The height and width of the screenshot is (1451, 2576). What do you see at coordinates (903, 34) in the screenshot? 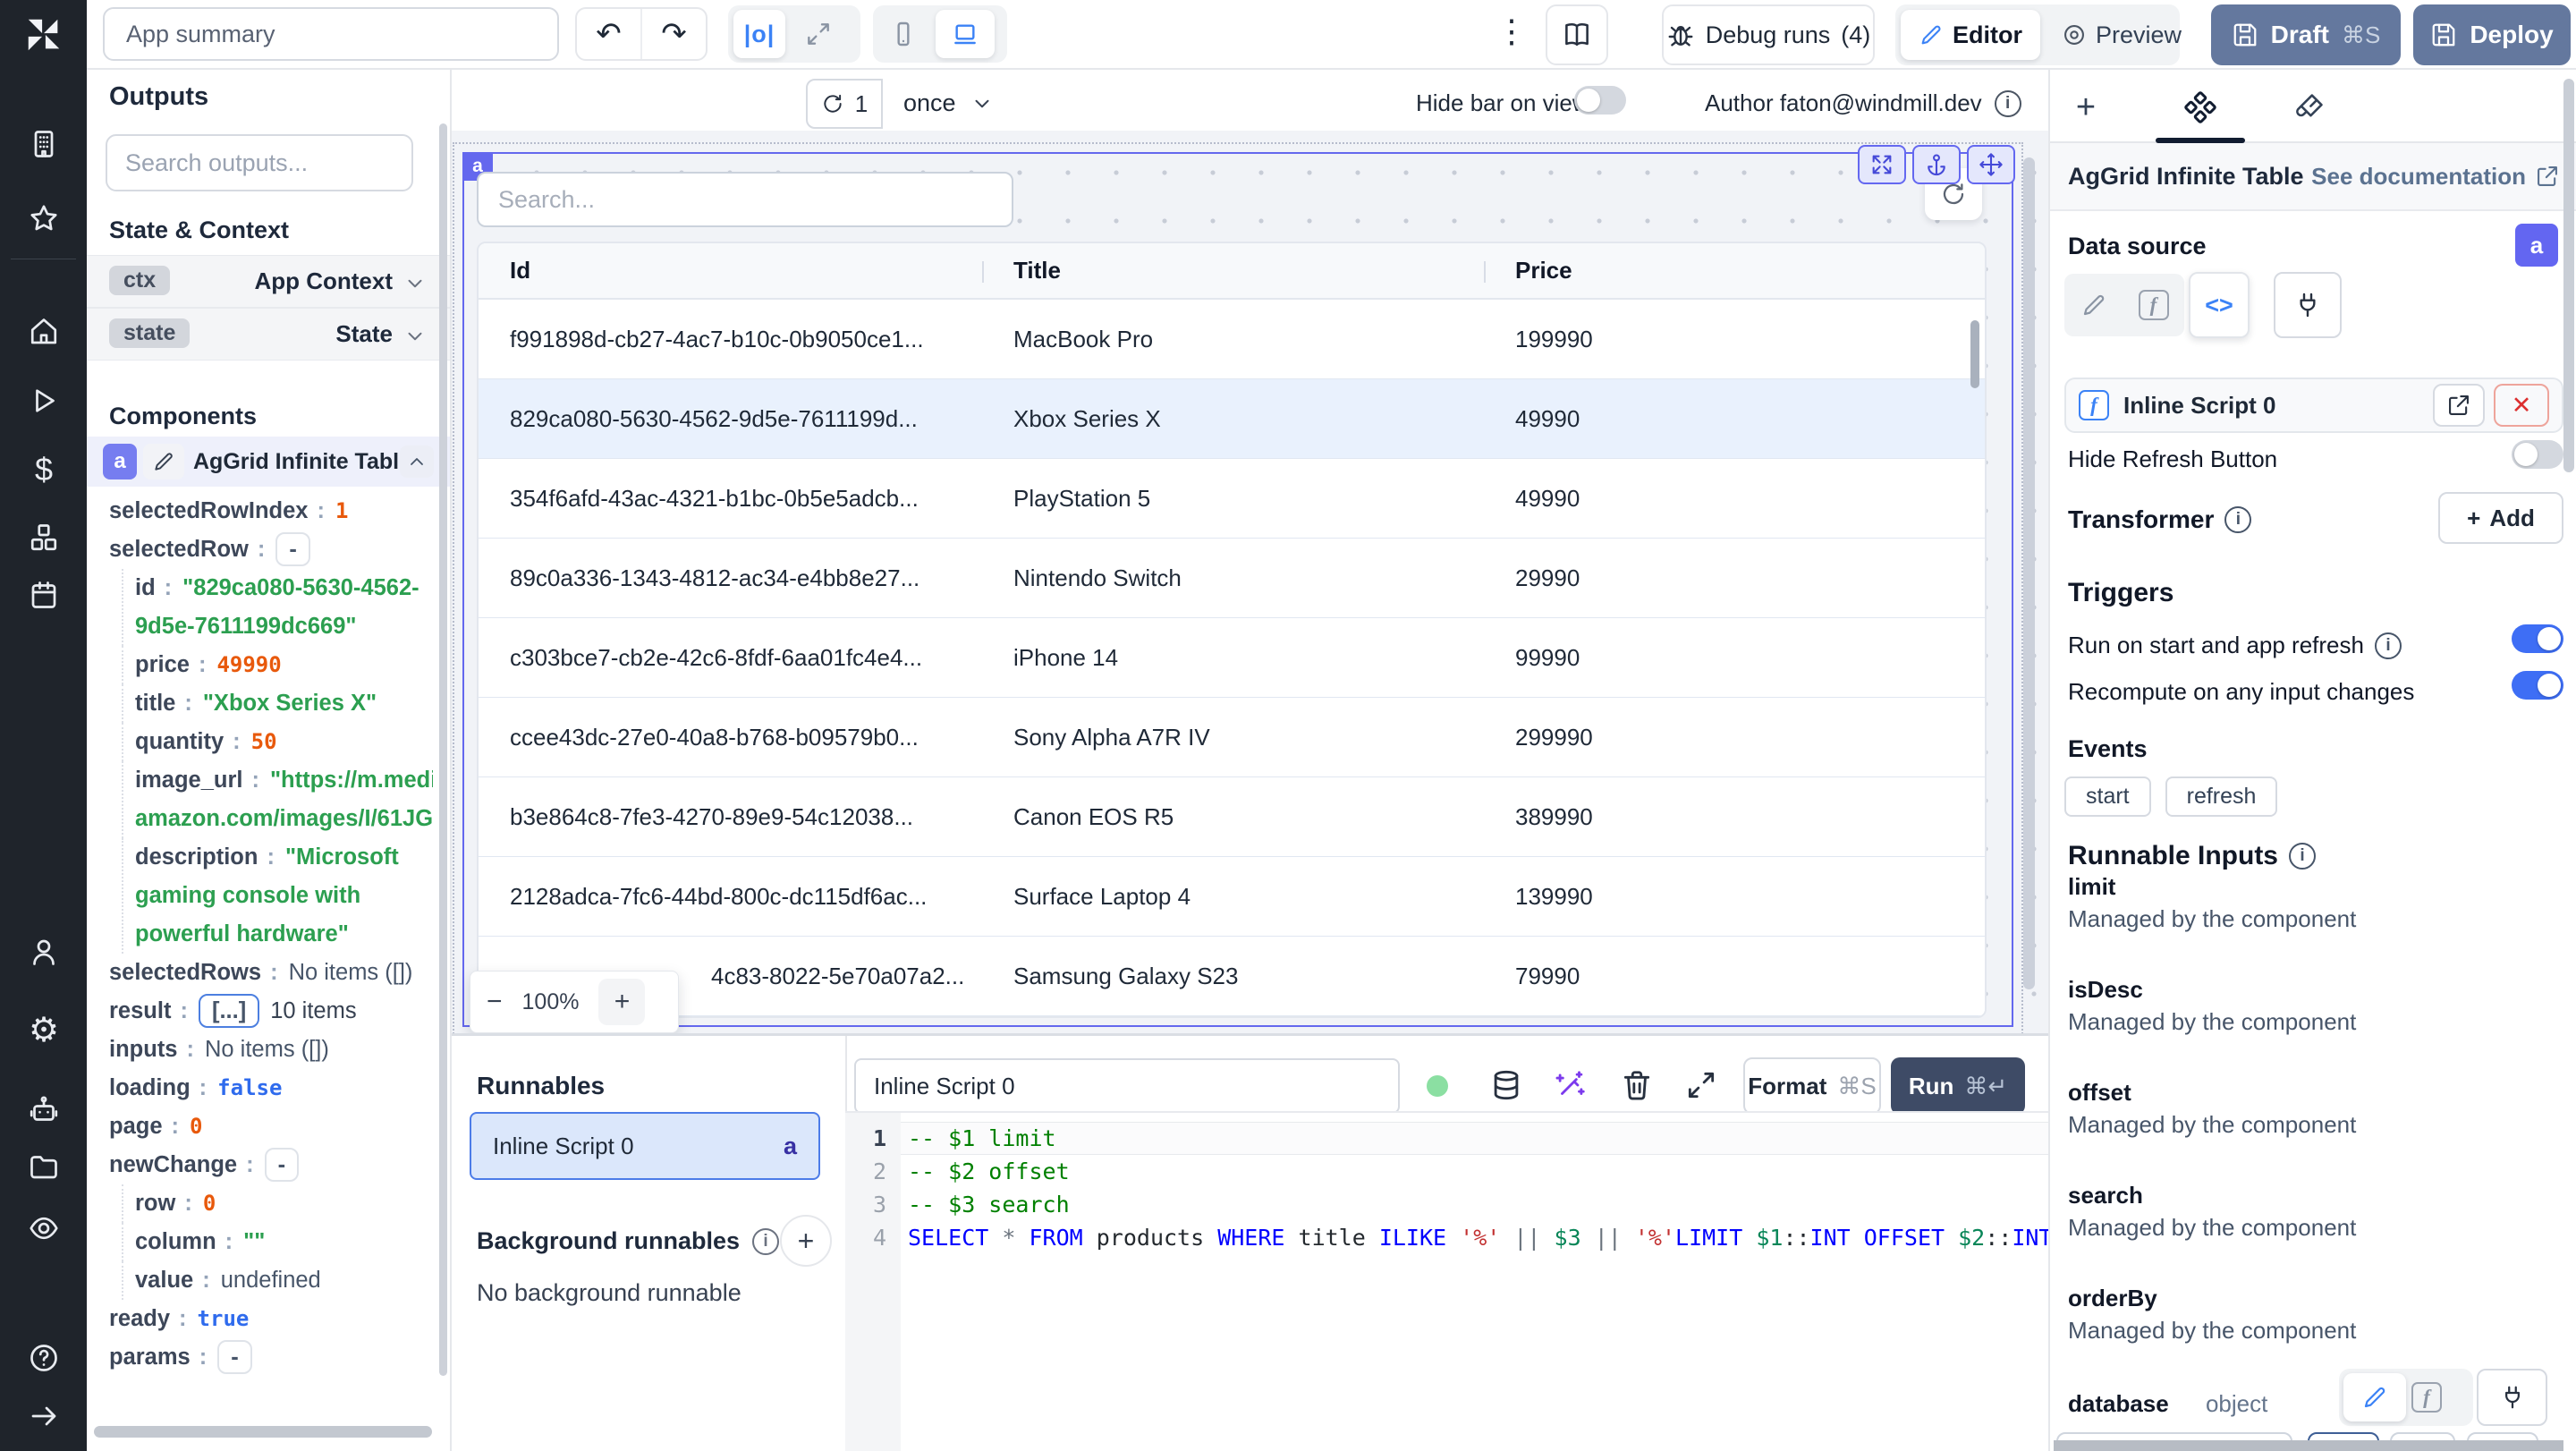
I see `mobile-view-button` at bounding box center [903, 34].